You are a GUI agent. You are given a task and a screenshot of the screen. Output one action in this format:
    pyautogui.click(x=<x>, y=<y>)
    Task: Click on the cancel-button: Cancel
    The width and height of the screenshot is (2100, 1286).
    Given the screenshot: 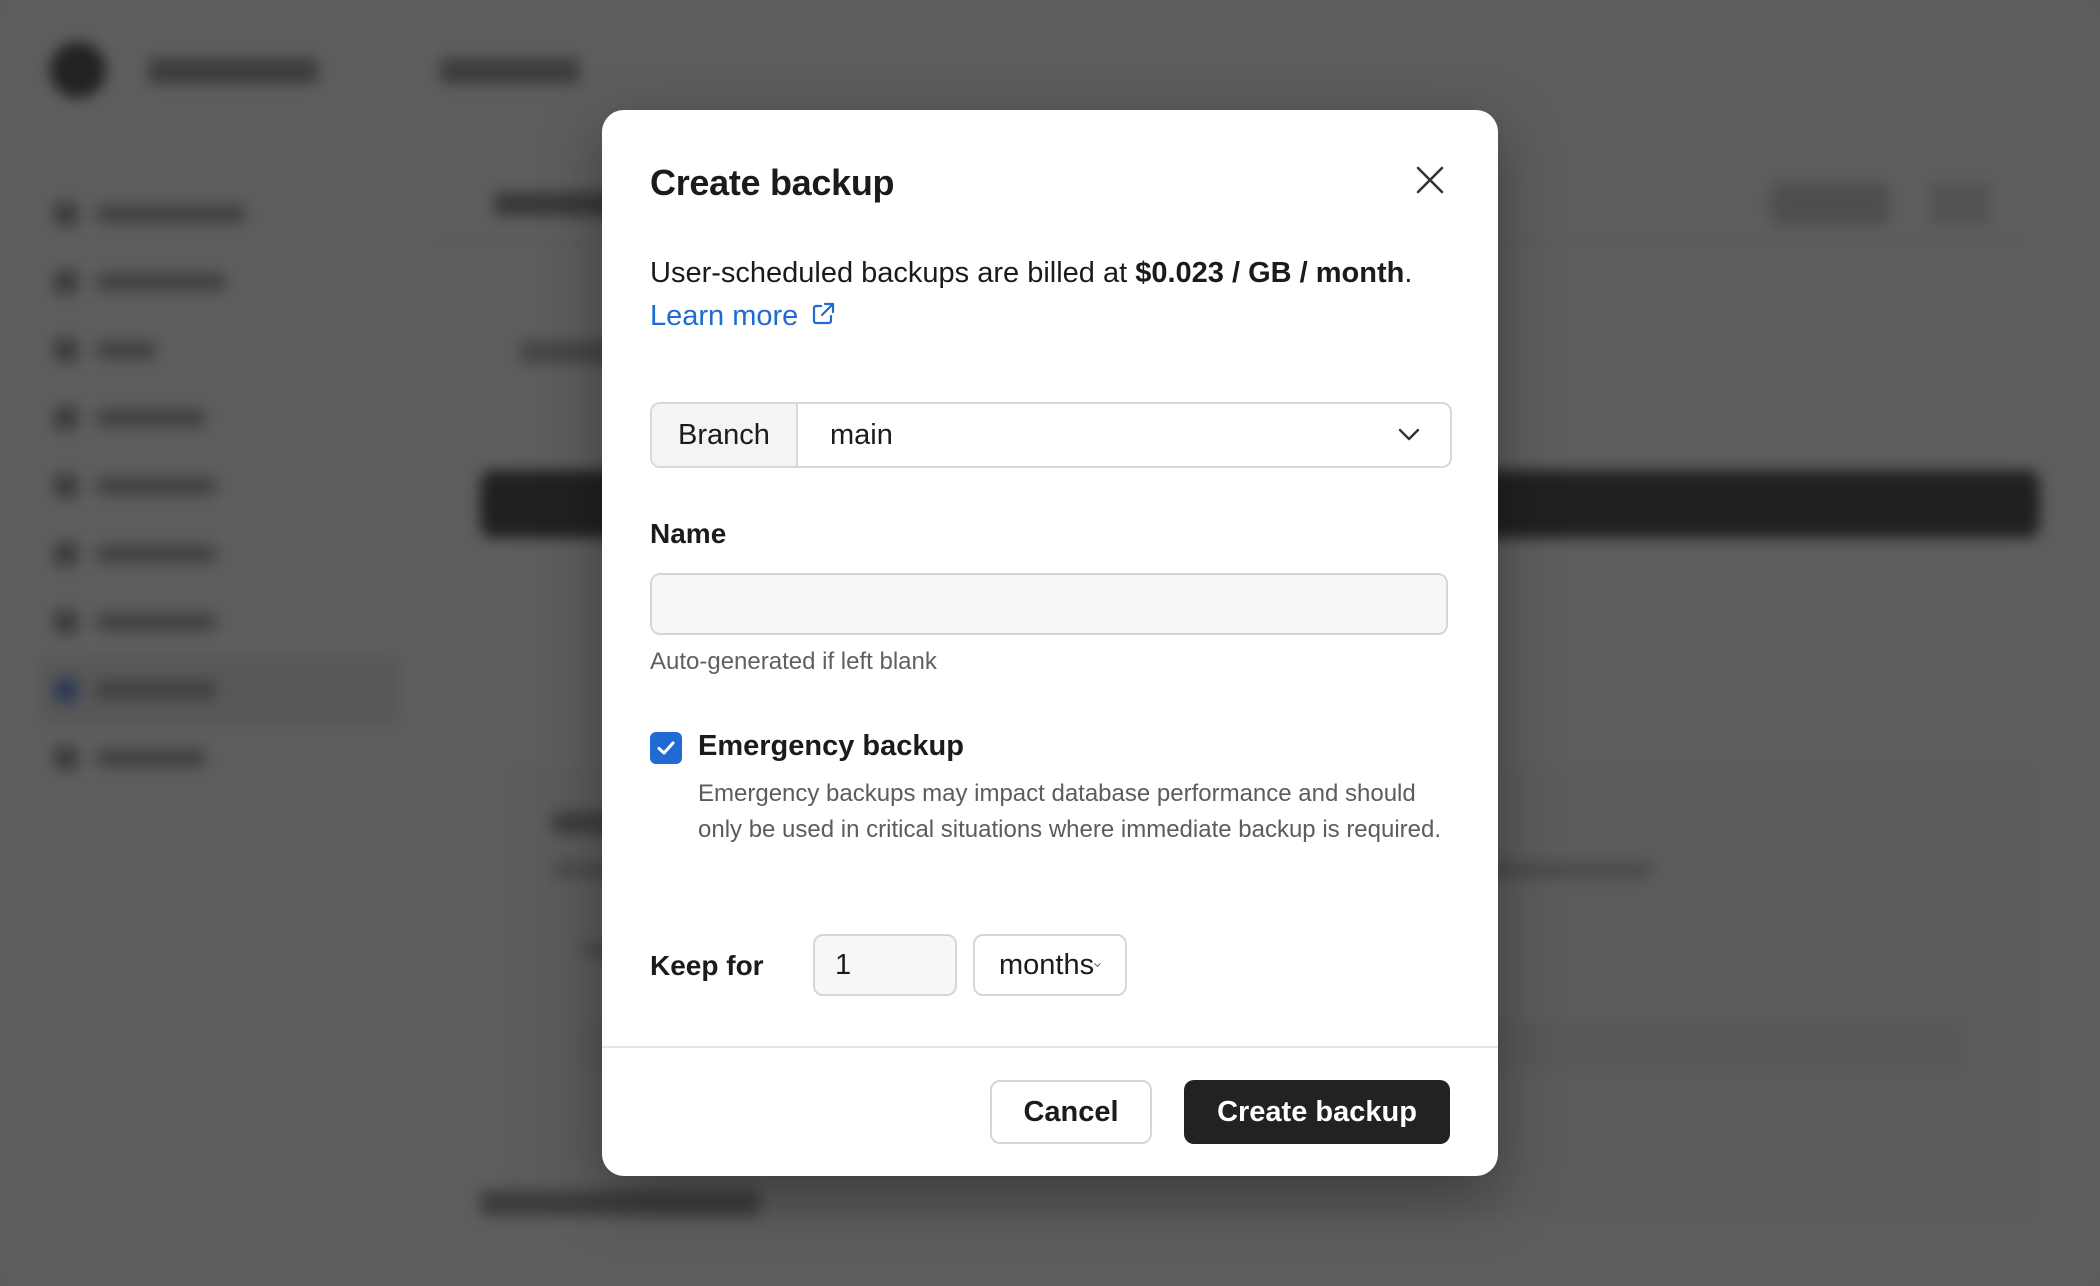 What is the action you would take?
    pyautogui.click(x=1071, y=1112)
    